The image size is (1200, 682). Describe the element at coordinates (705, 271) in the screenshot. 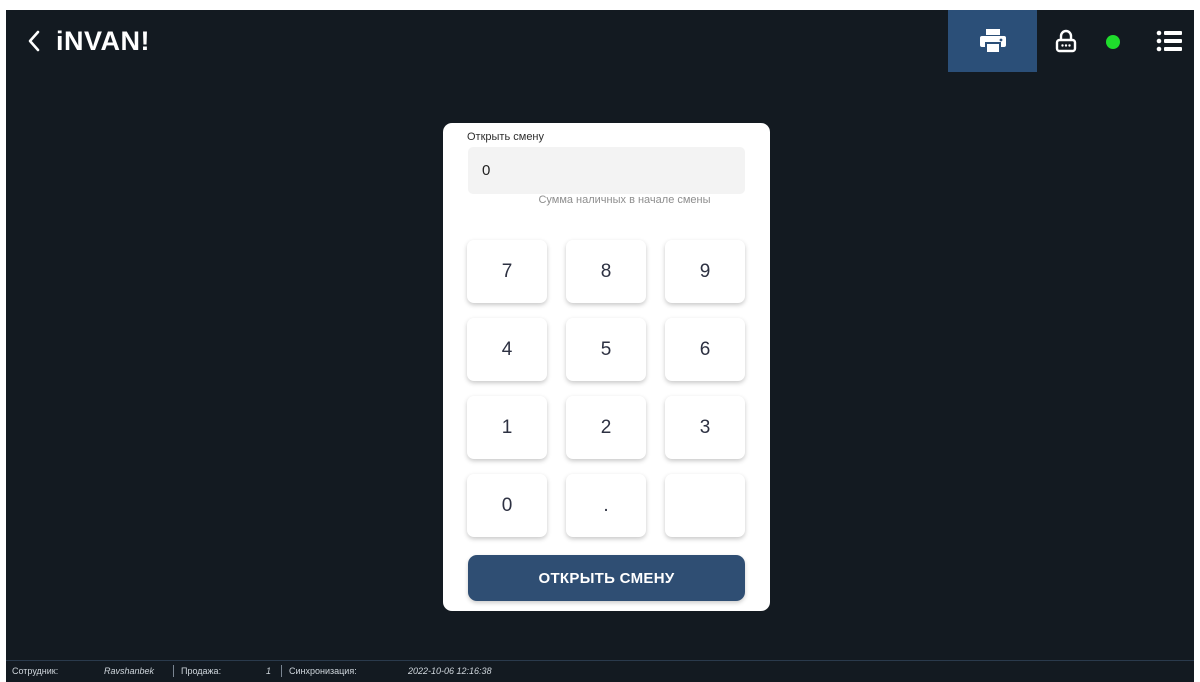

I see `keypad-key-9: 9` at that location.